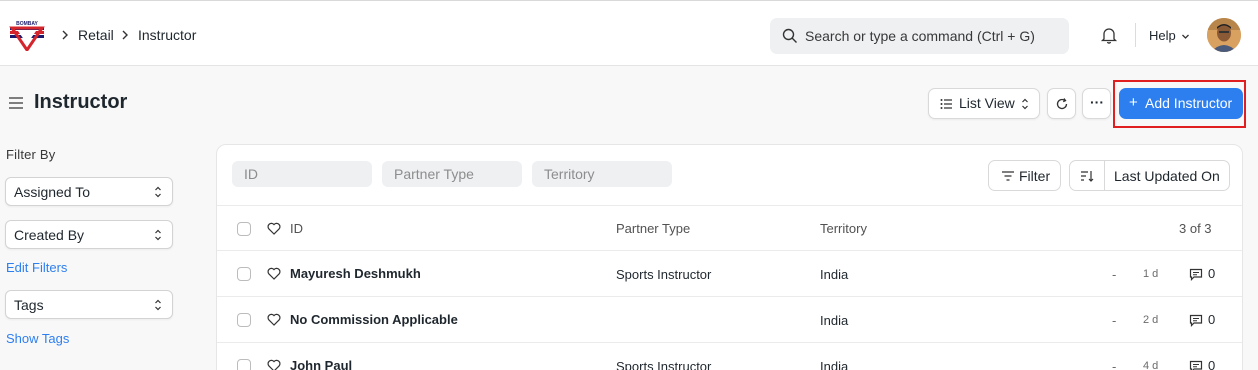  What do you see at coordinates (987, 103) in the screenshot?
I see `list-view-label: List View` at bounding box center [987, 103].